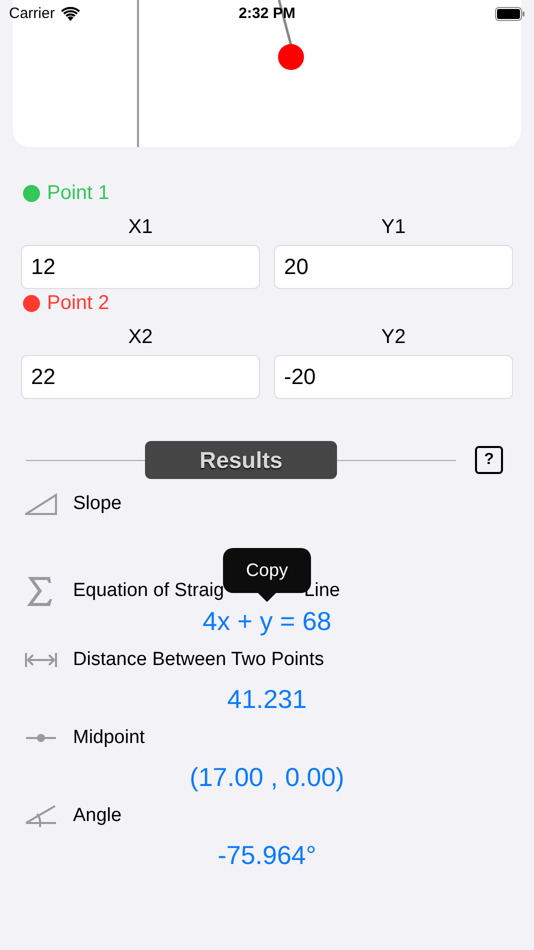  Describe the element at coordinates (198, 660) in the screenshot. I see `result-label: Distance Between Two Points` at that location.